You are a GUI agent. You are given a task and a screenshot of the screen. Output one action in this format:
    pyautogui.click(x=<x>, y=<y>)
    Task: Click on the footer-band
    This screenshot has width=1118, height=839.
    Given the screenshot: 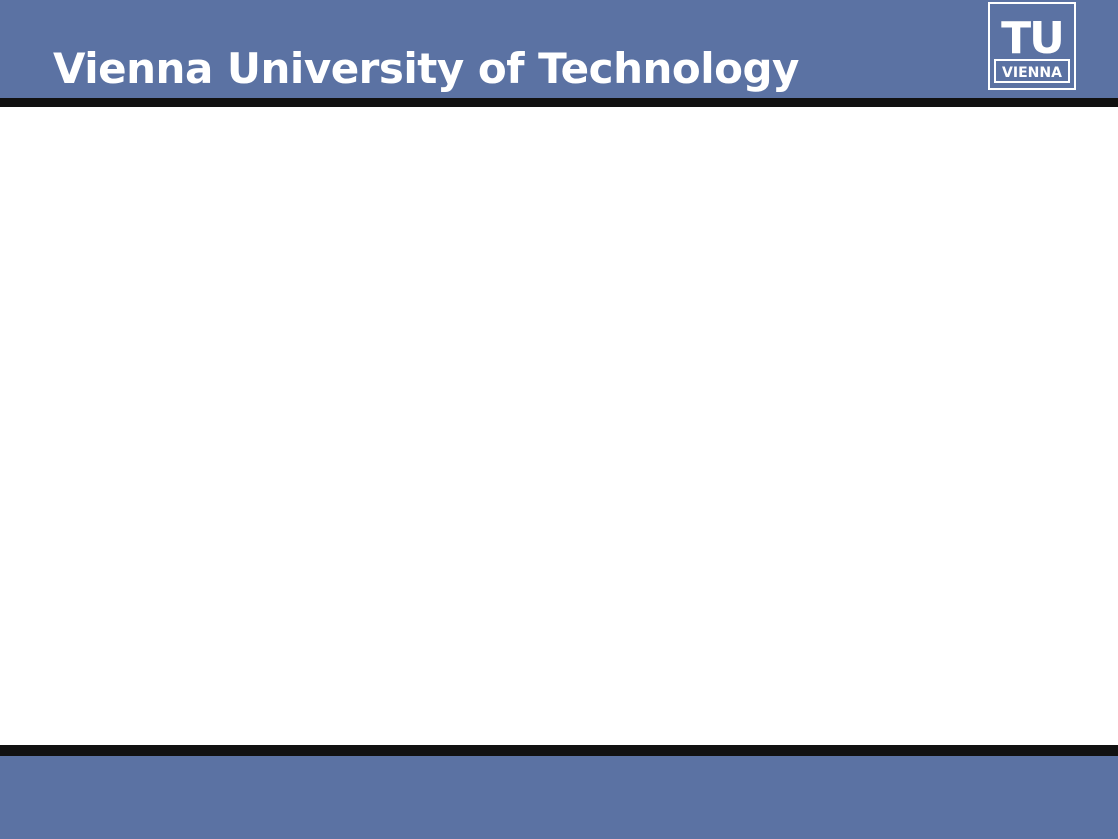 What is the action you would take?
    pyautogui.click(x=559, y=797)
    